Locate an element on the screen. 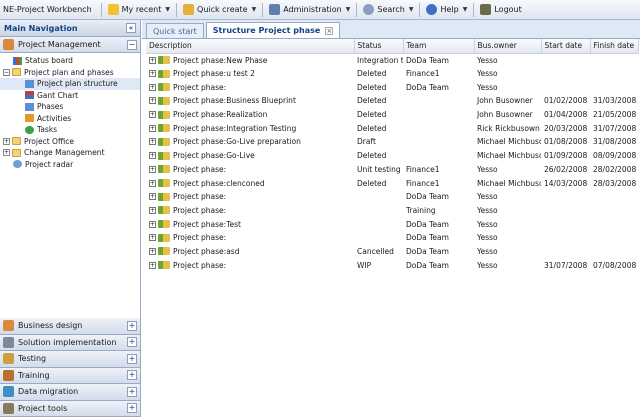  section-business-design: Business design + is located at coordinates (70, 326).